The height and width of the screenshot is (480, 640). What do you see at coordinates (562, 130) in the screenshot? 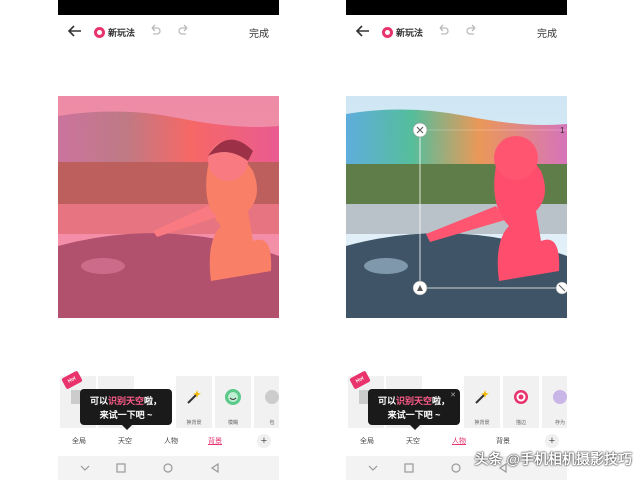
I see `edge-marker: 1` at bounding box center [562, 130].